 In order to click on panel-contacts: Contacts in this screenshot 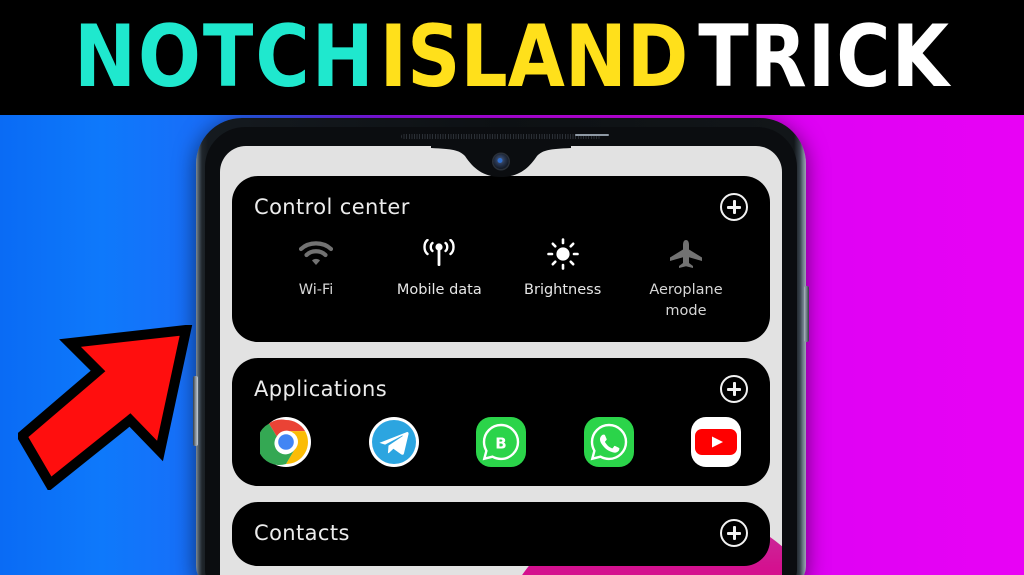, I will do `click(501, 534)`.